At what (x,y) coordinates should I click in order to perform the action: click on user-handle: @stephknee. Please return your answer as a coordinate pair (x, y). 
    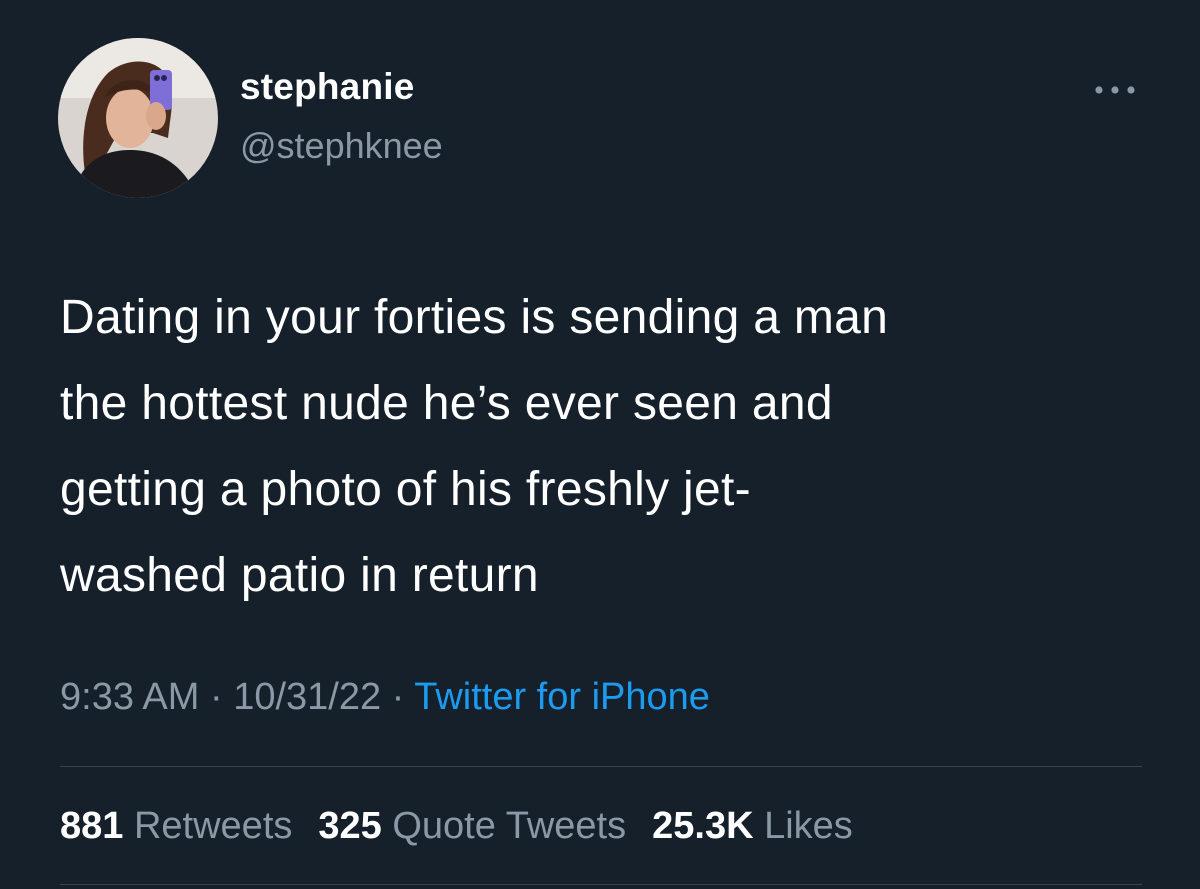
    Looking at the image, I should click on (341, 146).